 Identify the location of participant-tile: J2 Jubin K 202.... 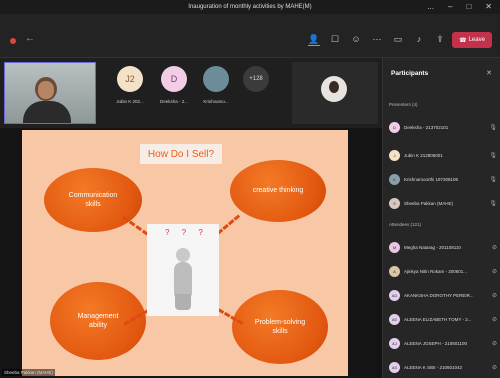
(130, 85).